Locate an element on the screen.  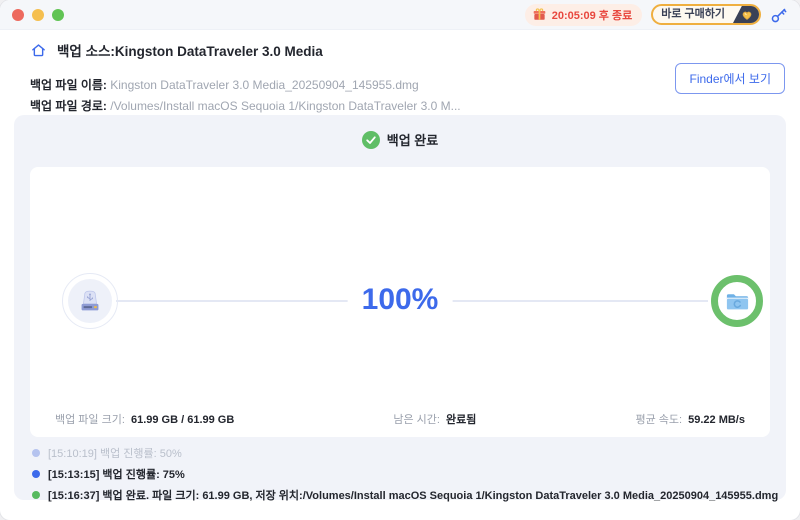
stat-avg-speed: 평균 속도: 59.22 MB/s is located at coordinates (690, 419).